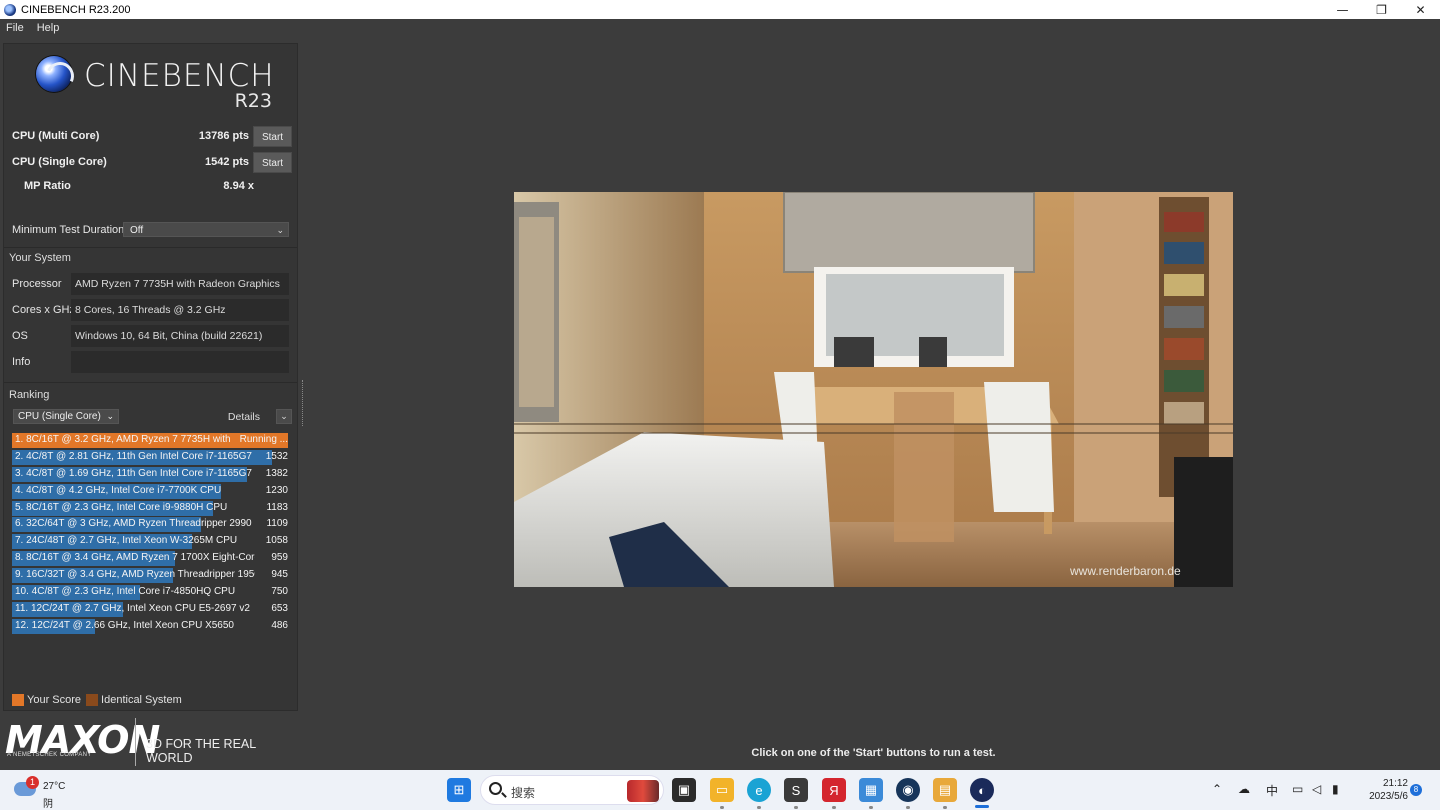 The image size is (1440, 810). What do you see at coordinates (982, 790) in the screenshot?
I see `cinebench-icon: ◐` at bounding box center [982, 790].